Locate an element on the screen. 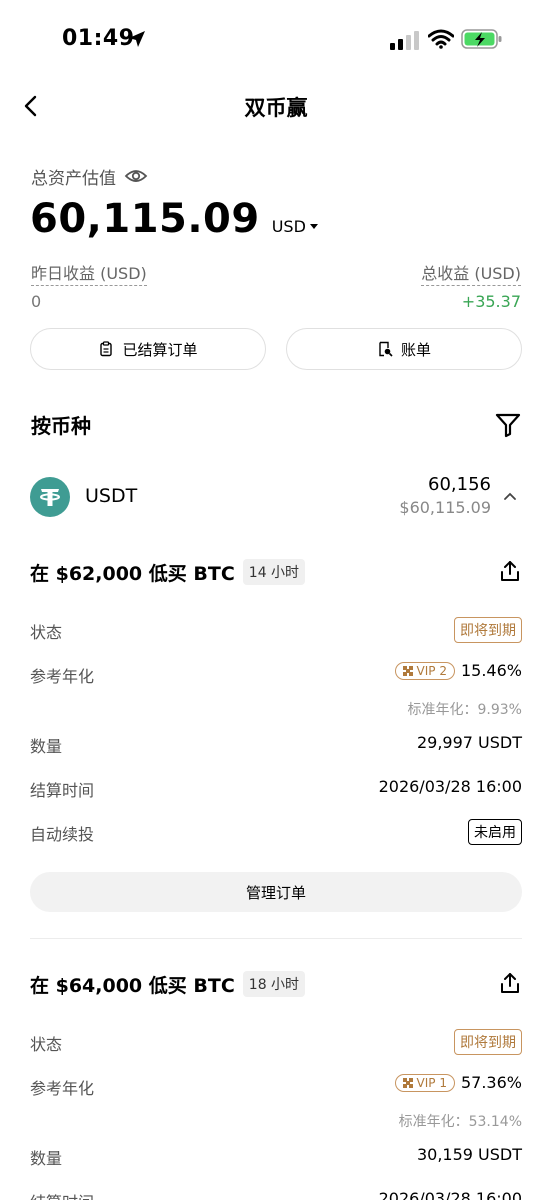  vip-level: VIP 2 is located at coordinates (431, 670).